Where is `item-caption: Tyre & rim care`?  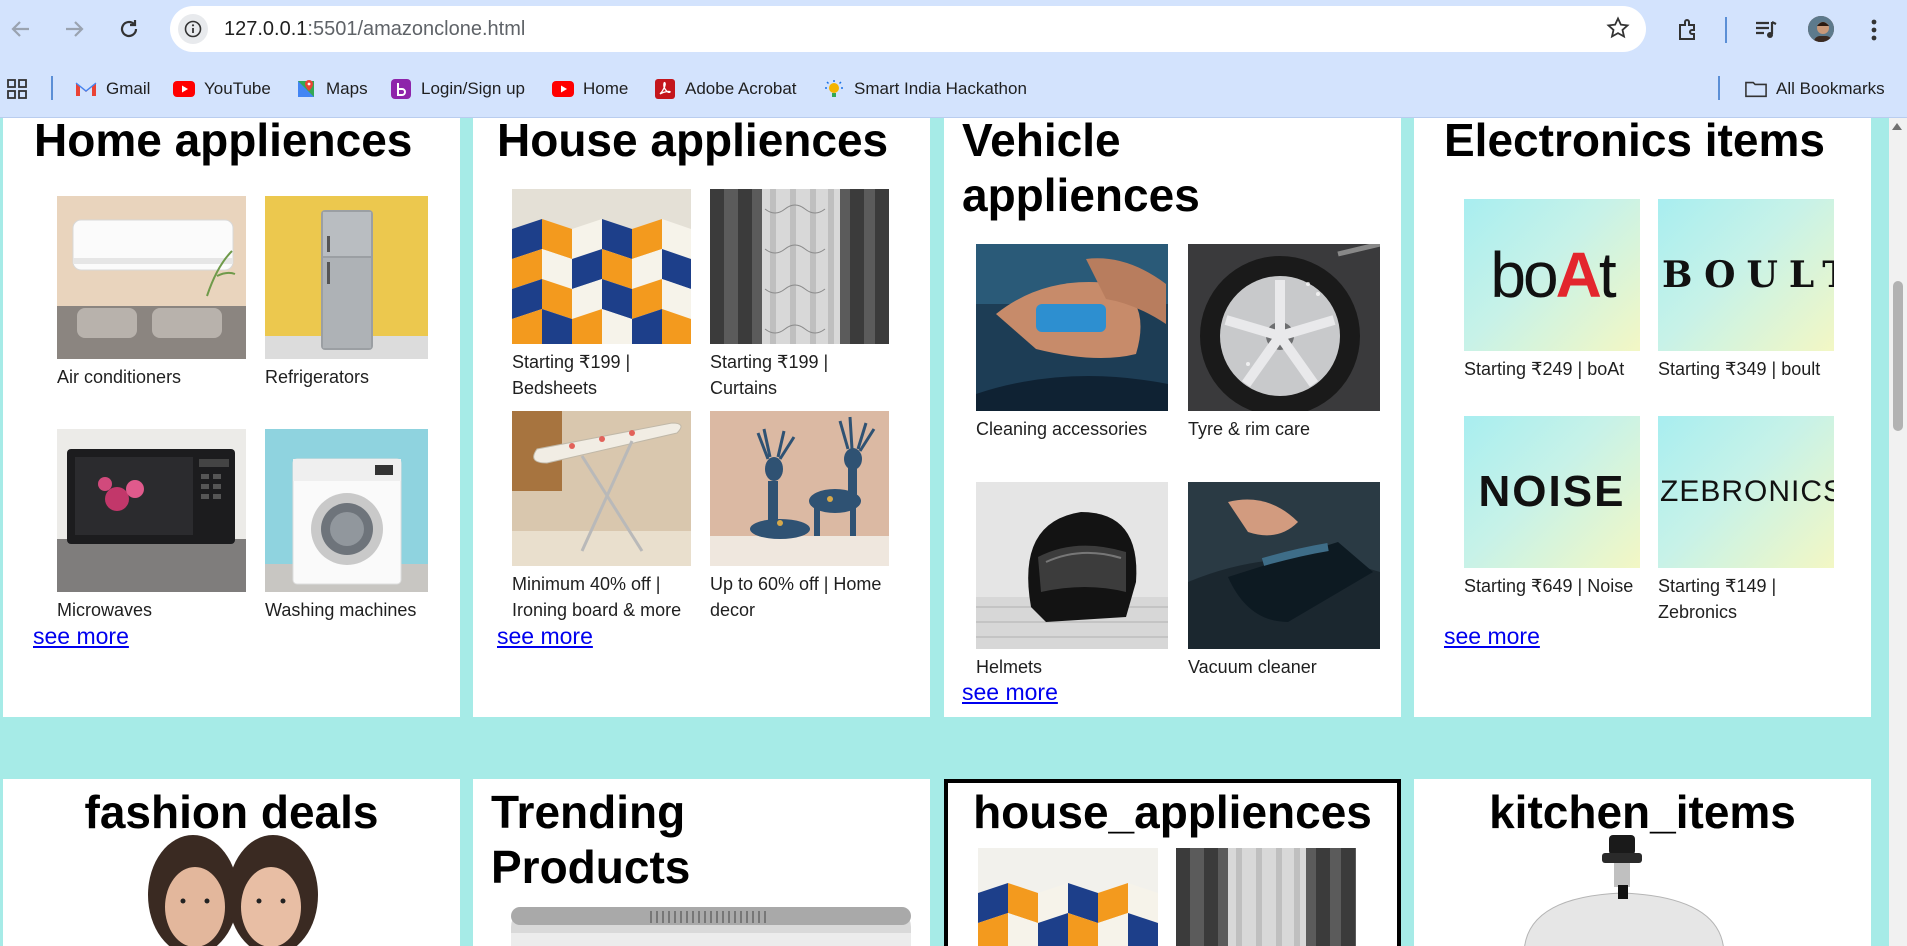 item-caption: Tyre & rim care is located at coordinates (1249, 429).